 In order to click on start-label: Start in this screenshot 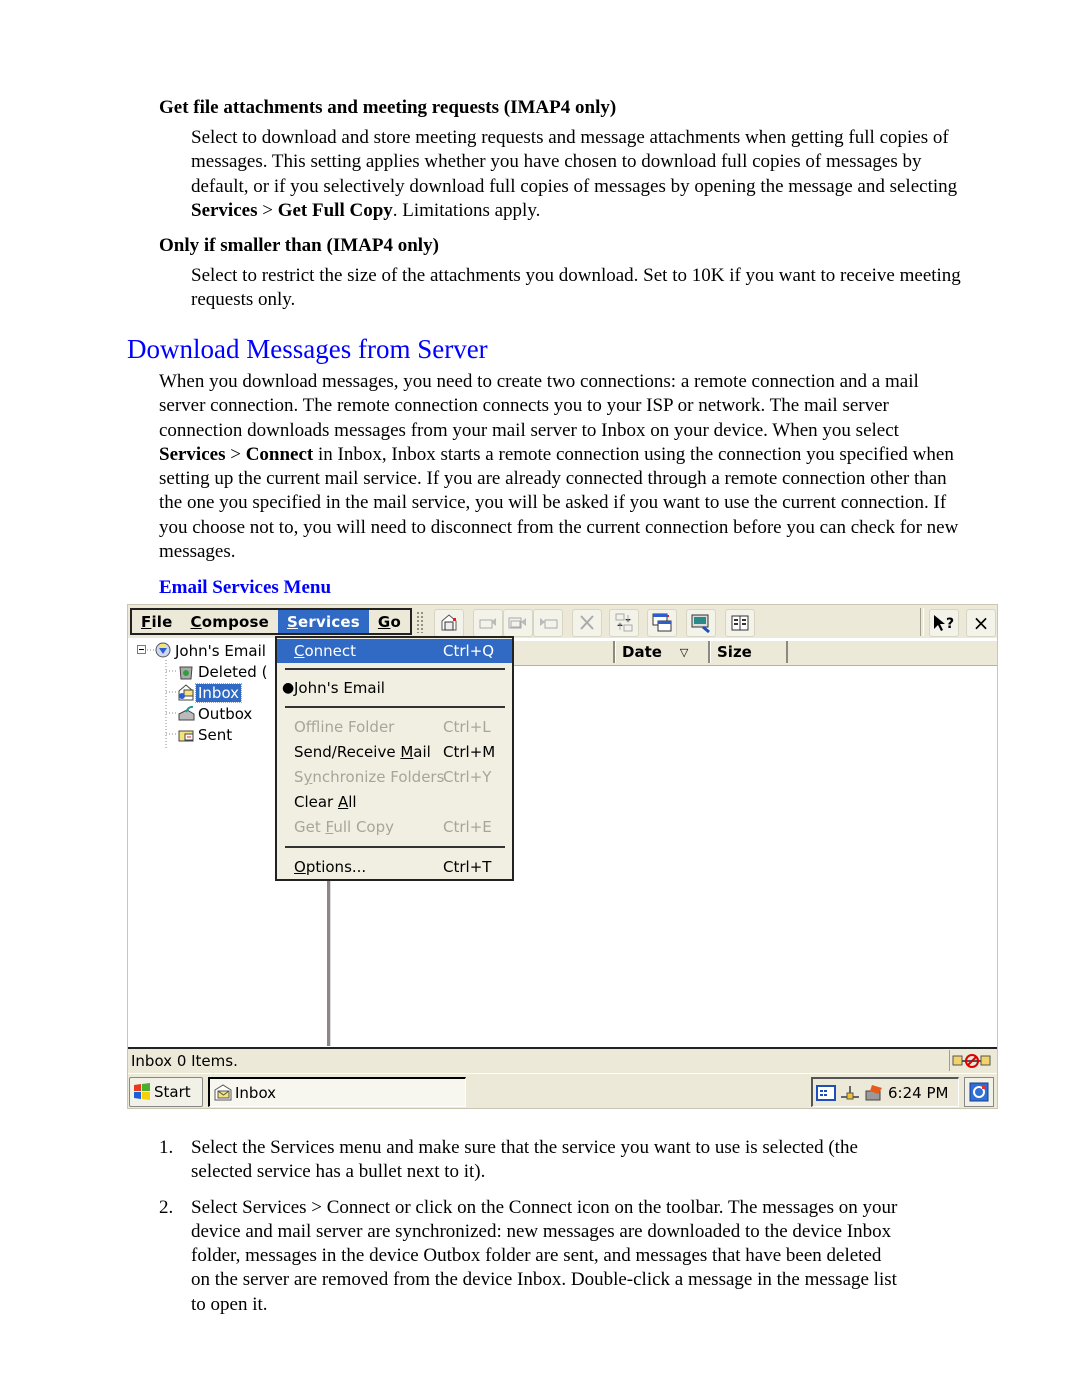, I will do `click(172, 1092)`.